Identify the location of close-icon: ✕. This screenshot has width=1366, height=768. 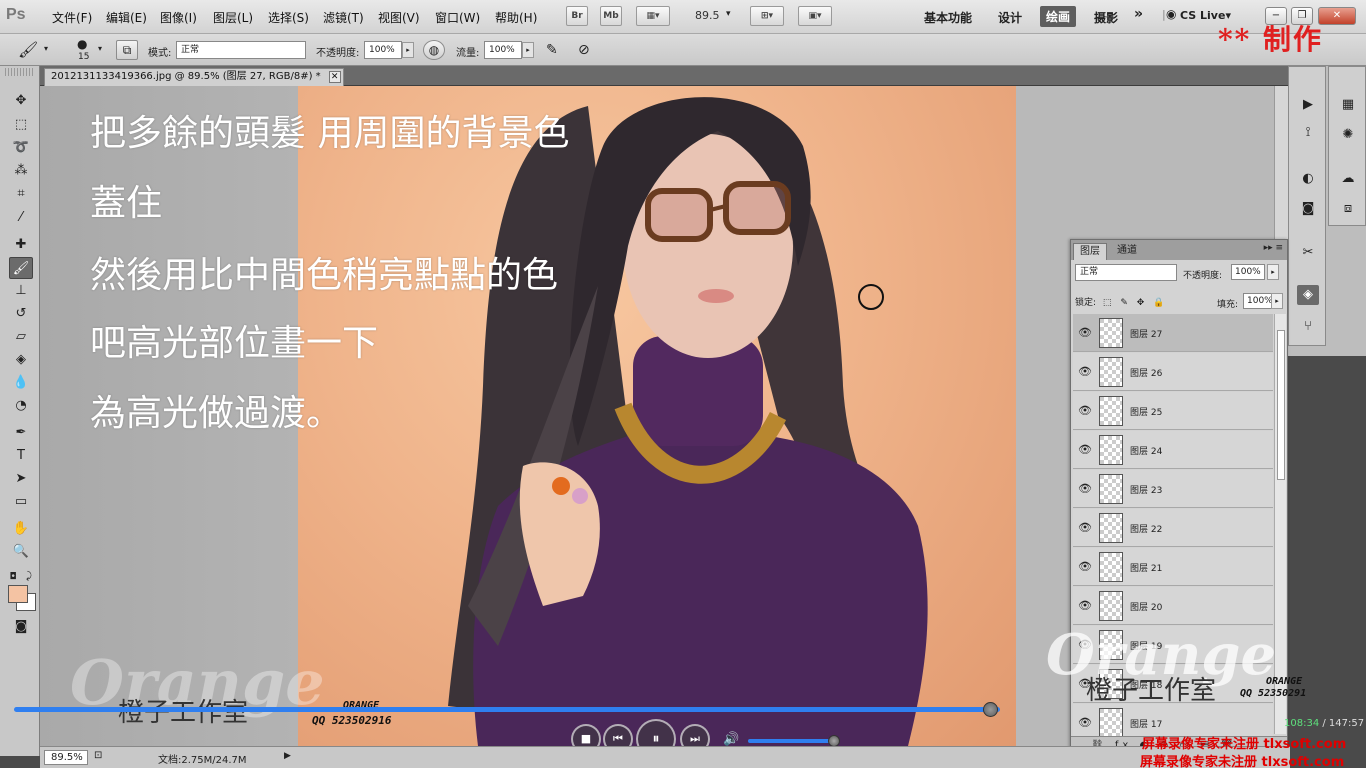
(1337, 16).